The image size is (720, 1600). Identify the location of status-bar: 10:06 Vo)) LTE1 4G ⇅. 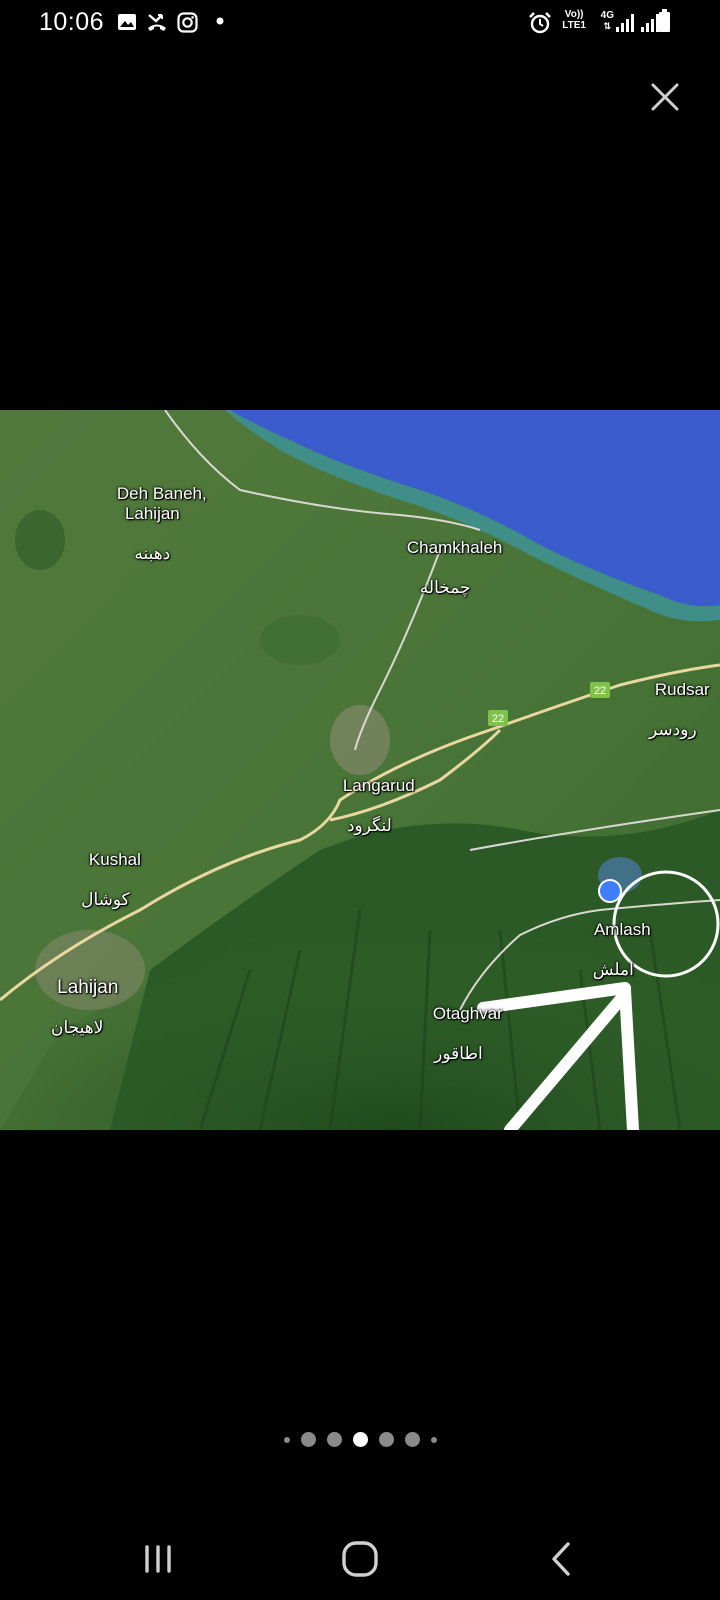
(360, 23).